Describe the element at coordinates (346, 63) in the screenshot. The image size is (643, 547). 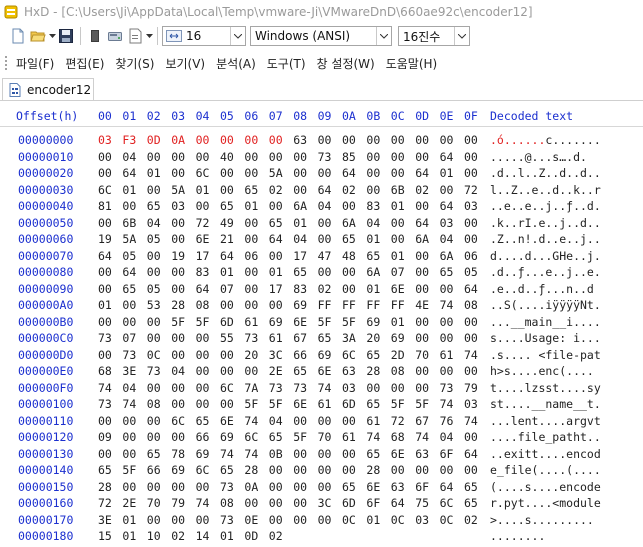
I see `menu-window: 창 설정(W)` at that location.